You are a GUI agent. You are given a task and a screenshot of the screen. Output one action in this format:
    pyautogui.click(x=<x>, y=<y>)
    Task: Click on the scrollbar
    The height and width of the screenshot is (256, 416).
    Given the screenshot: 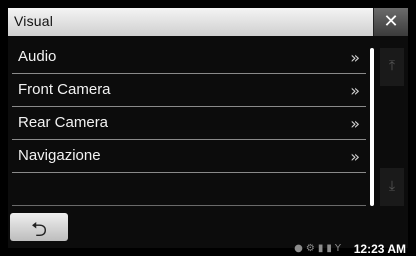 What is the action you would take?
    pyautogui.click(x=372, y=127)
    